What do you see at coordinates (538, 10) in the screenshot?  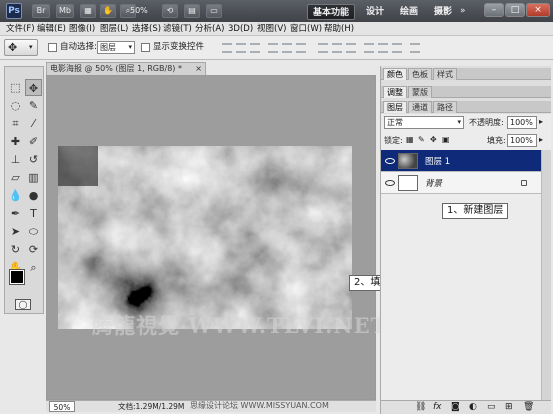 I see `close-button: ×` at bounding box center [538, 10].